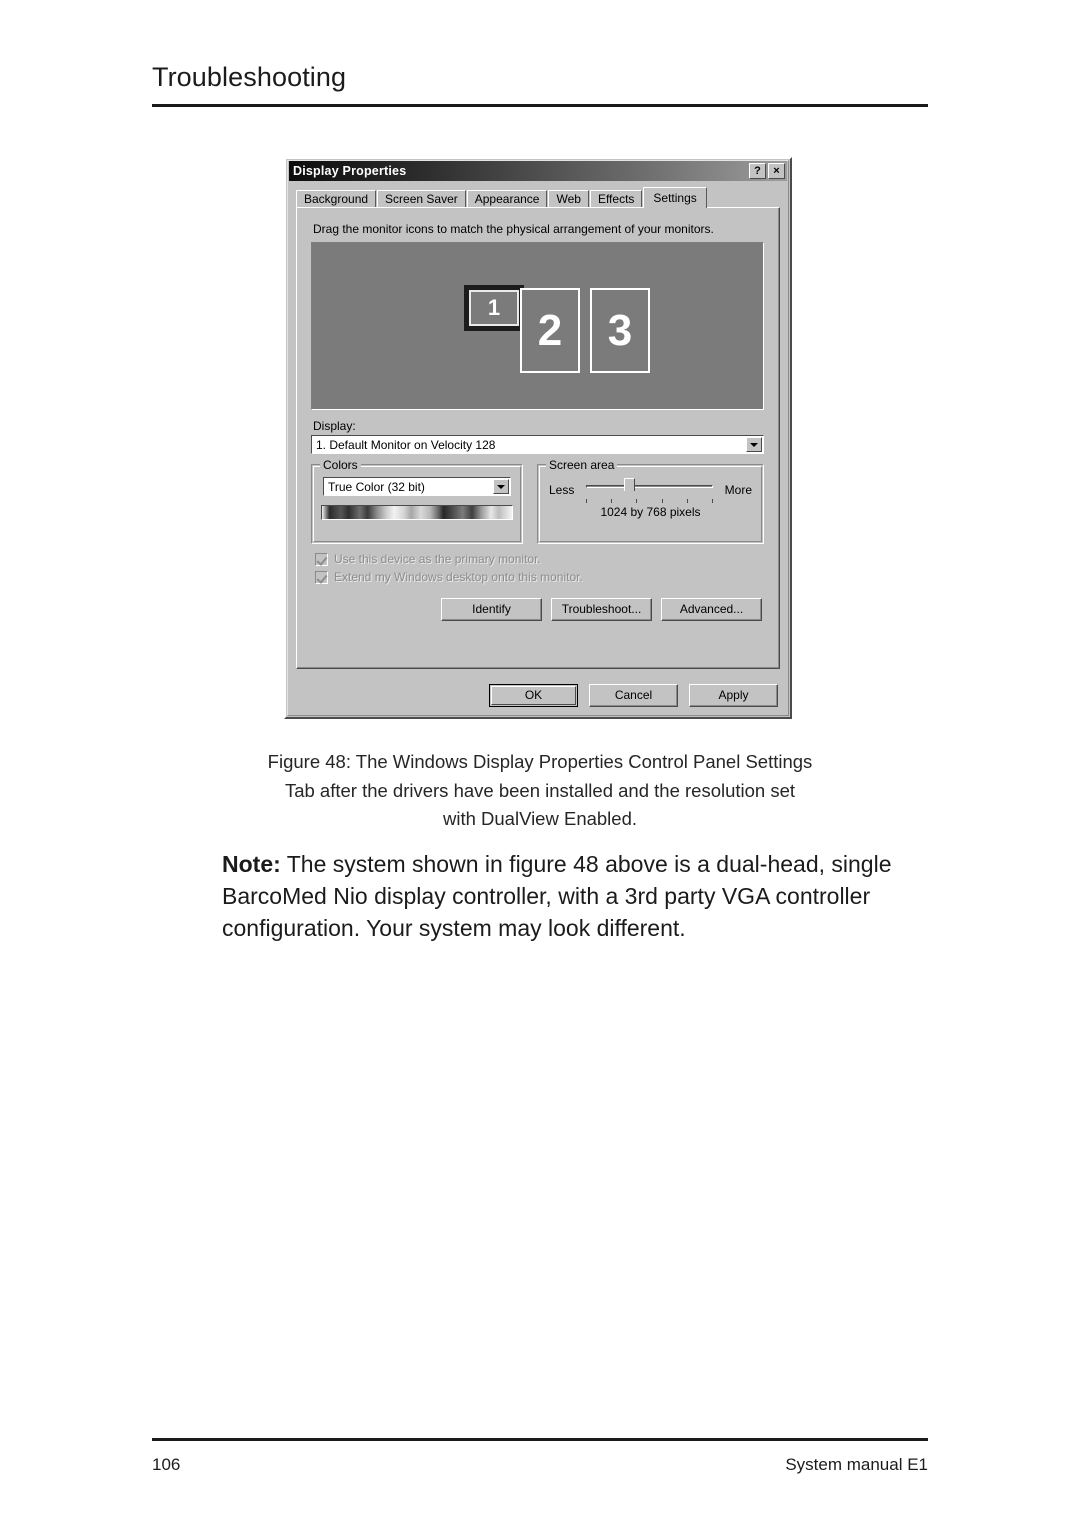  Describe the element at coordinates (437, 559) in the screenshot. I see `primary-monitor-checkbox-label: Use this device as the primary monitor.` at that location.